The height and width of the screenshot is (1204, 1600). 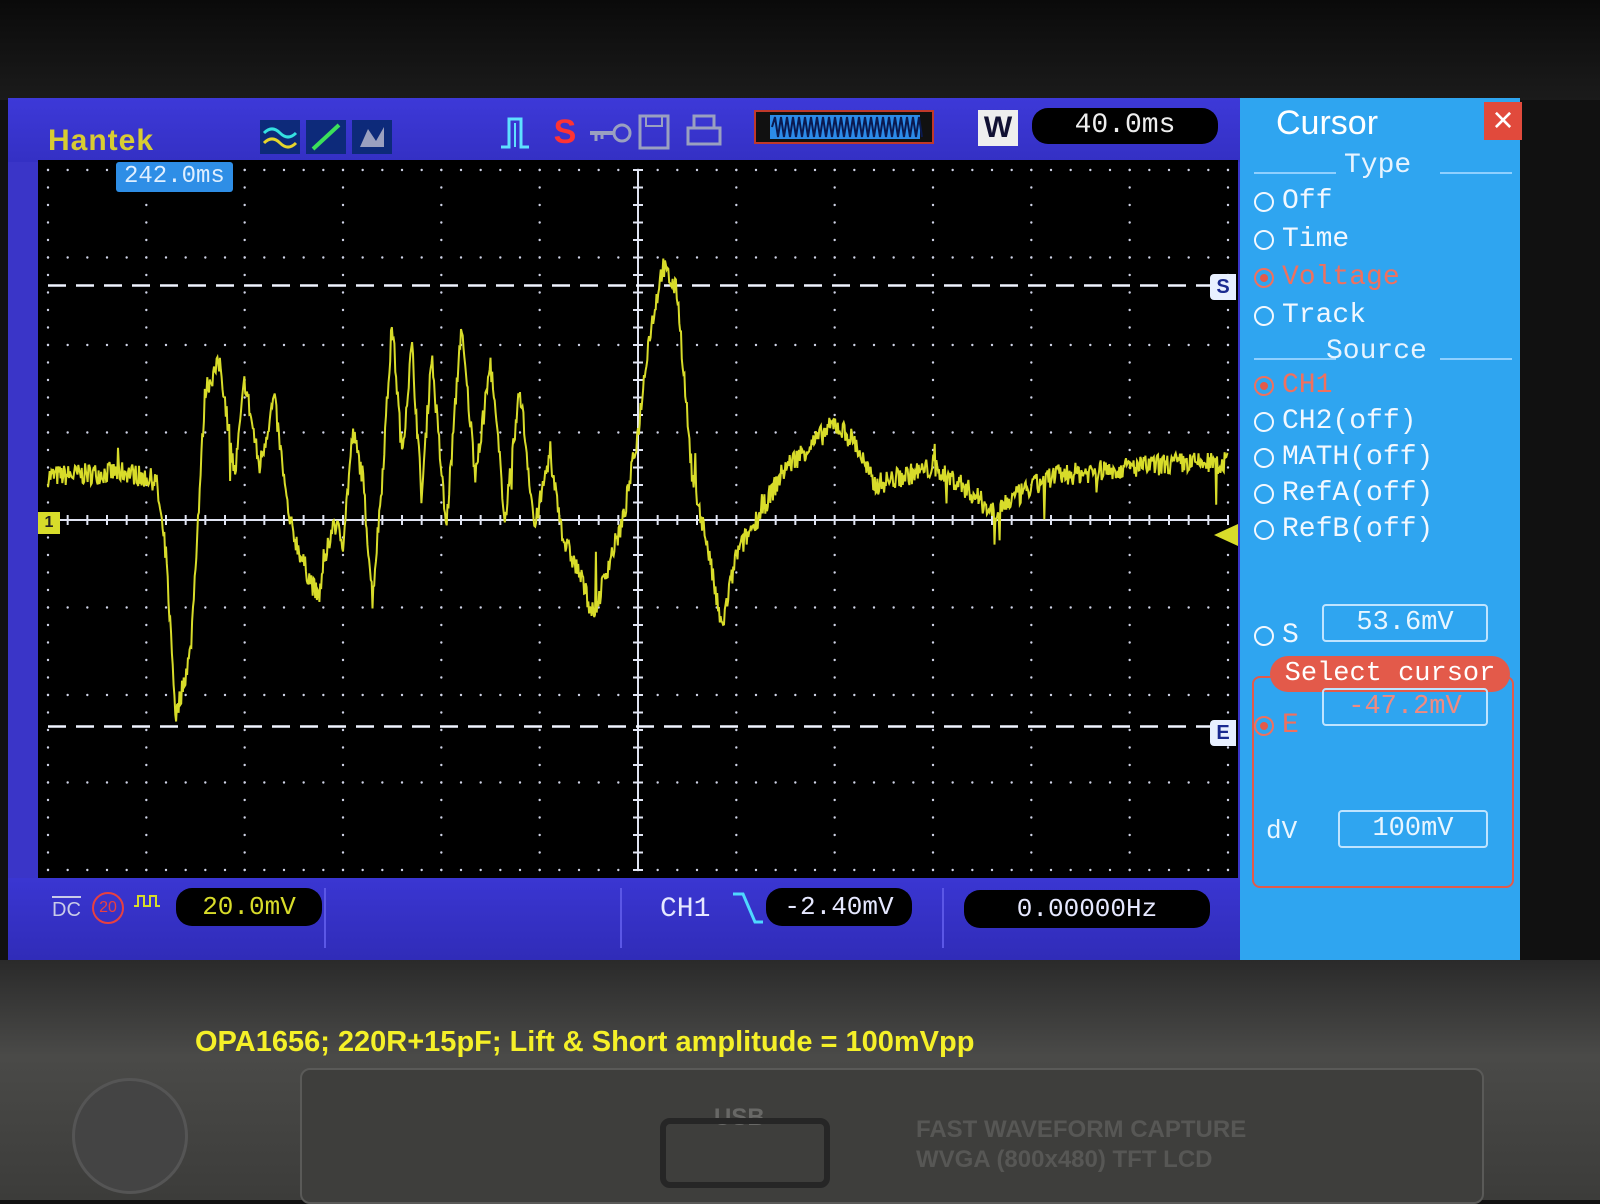 What do you see at coordinates (704, 132) in the screenshot?
I see `print-icon` at bounding box center [704, 132].